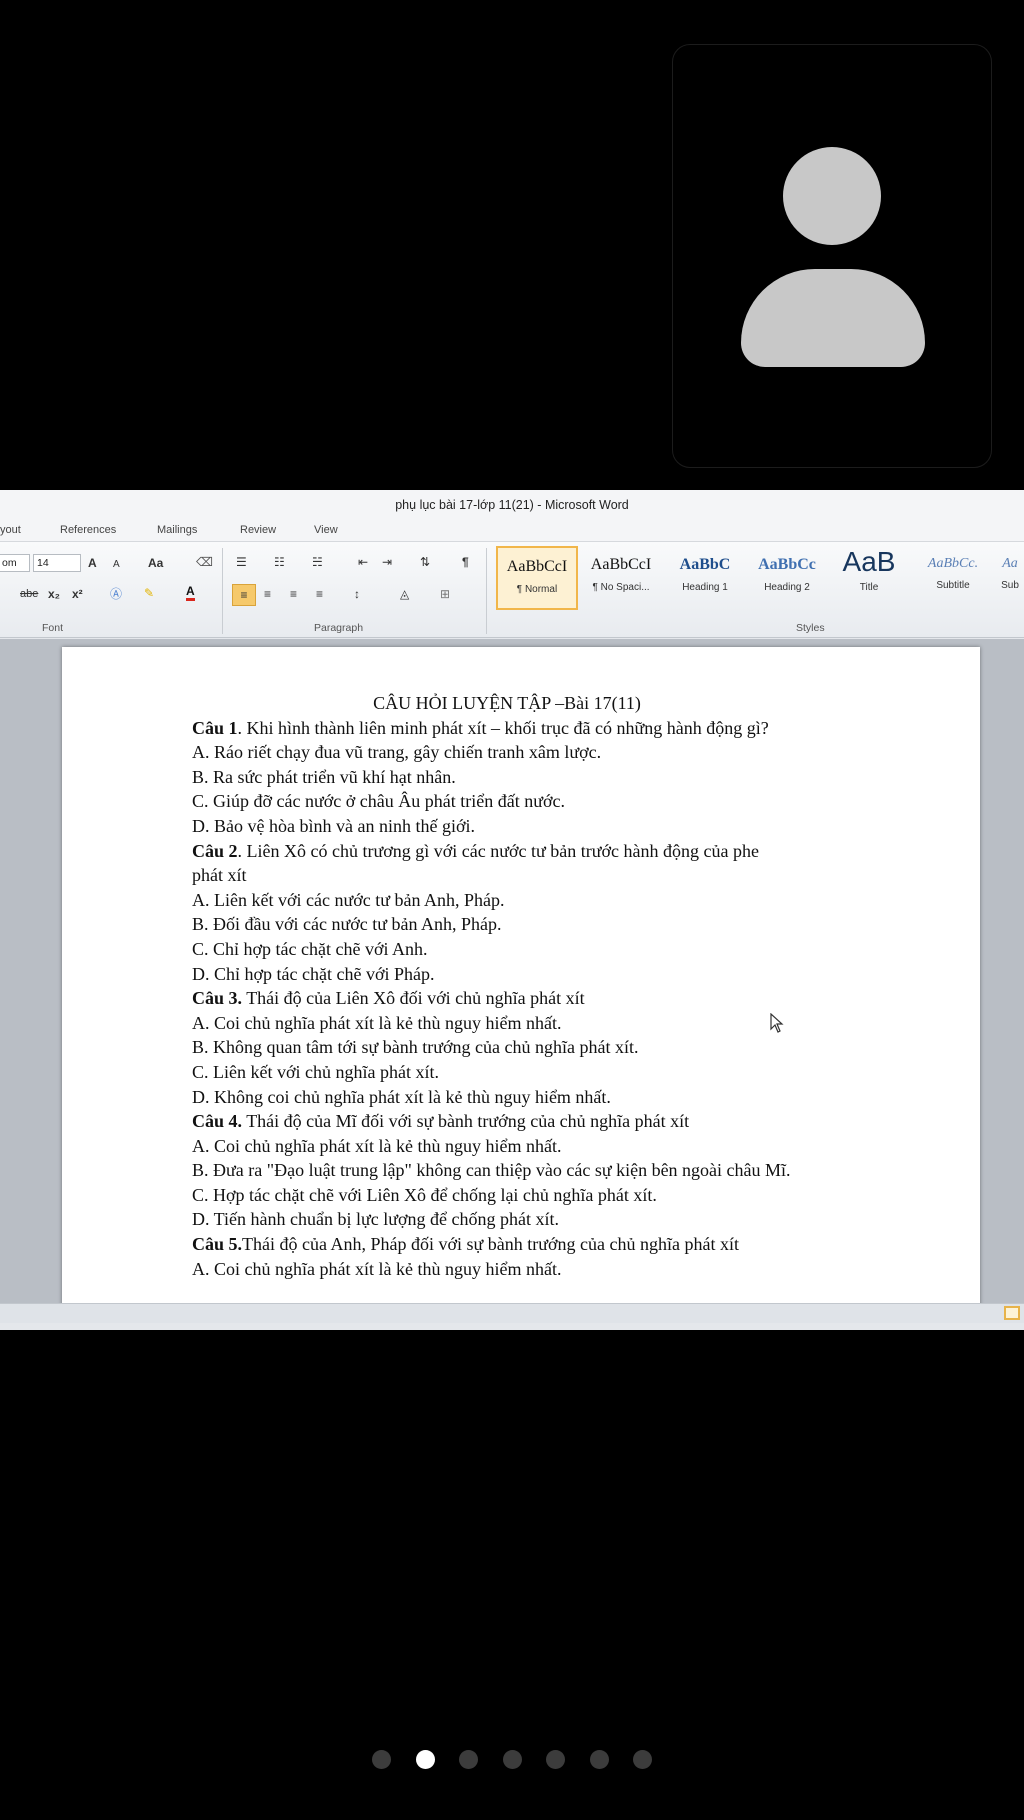  What do you see at coordinates (1010, 585) in the screenshot?
I see `style-name: Sub` at bounding box center [1010, 585].